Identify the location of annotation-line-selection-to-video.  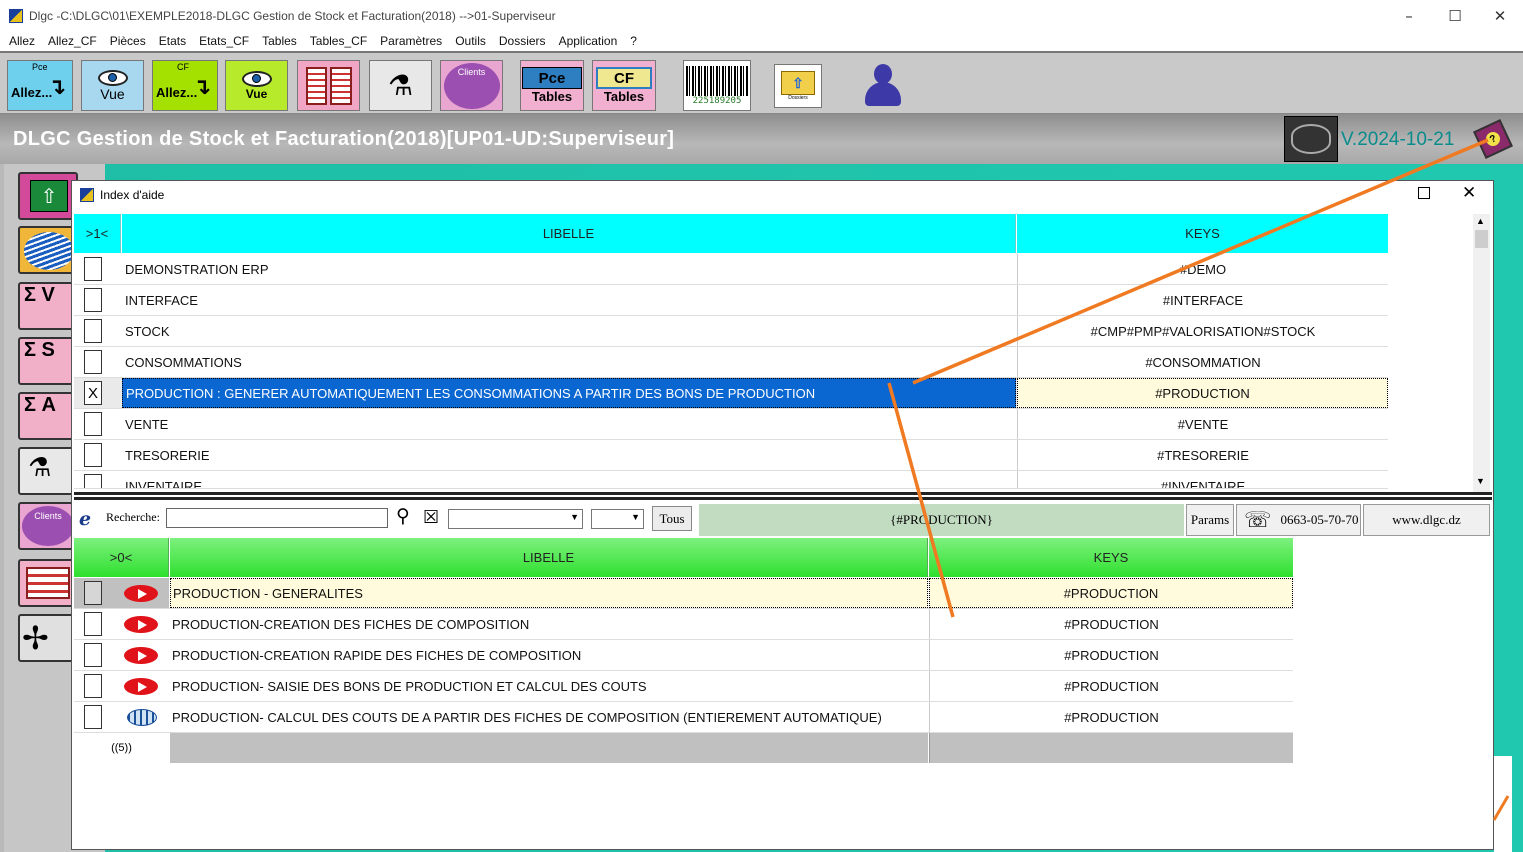
(921, 500).